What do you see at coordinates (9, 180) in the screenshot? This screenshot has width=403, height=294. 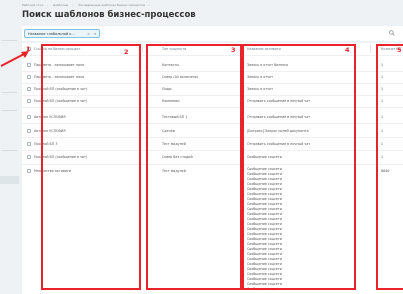 I see `sidebar-active-item` at bounding box center [9, 180].